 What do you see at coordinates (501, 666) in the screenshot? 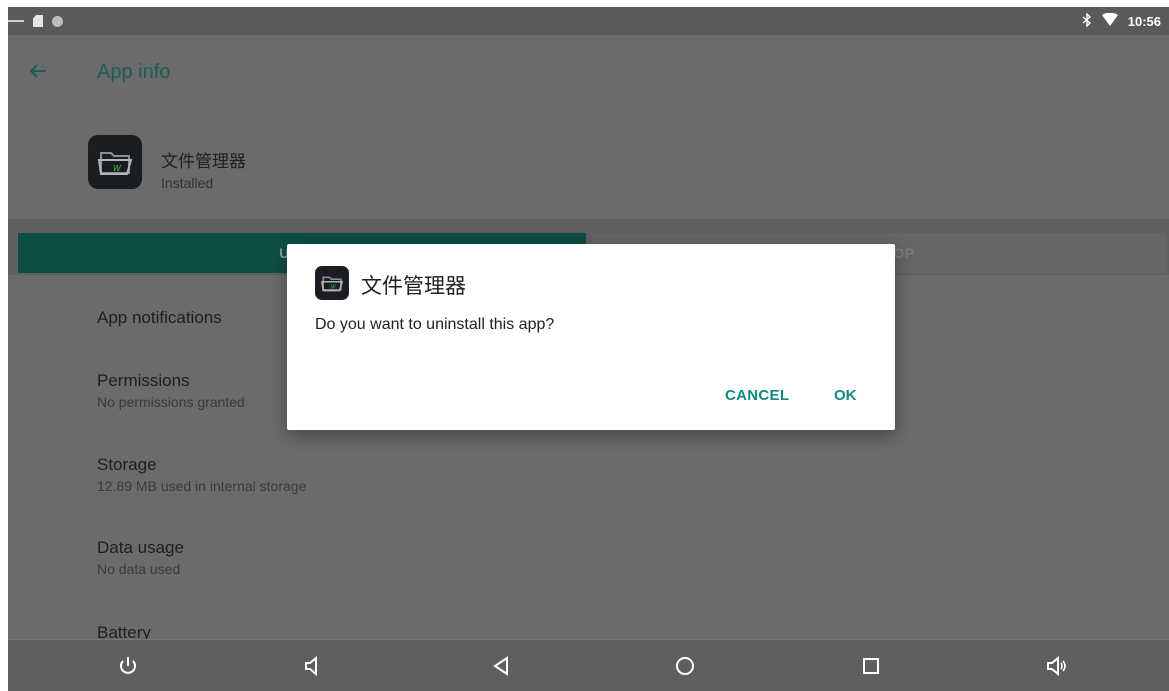
I see `back-triangle-icon` at bounding box center [501, 666].